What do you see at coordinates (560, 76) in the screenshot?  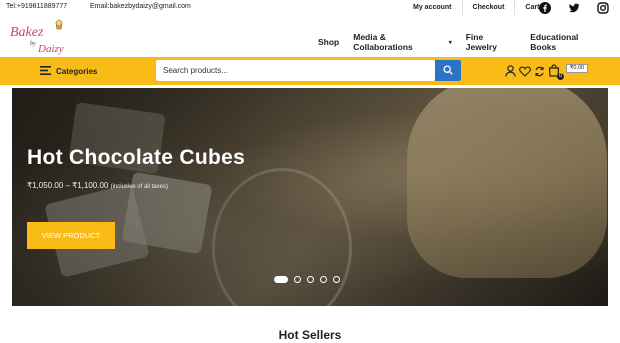 I see `cart-count-badge: 0` at bounding box center [560, 76].